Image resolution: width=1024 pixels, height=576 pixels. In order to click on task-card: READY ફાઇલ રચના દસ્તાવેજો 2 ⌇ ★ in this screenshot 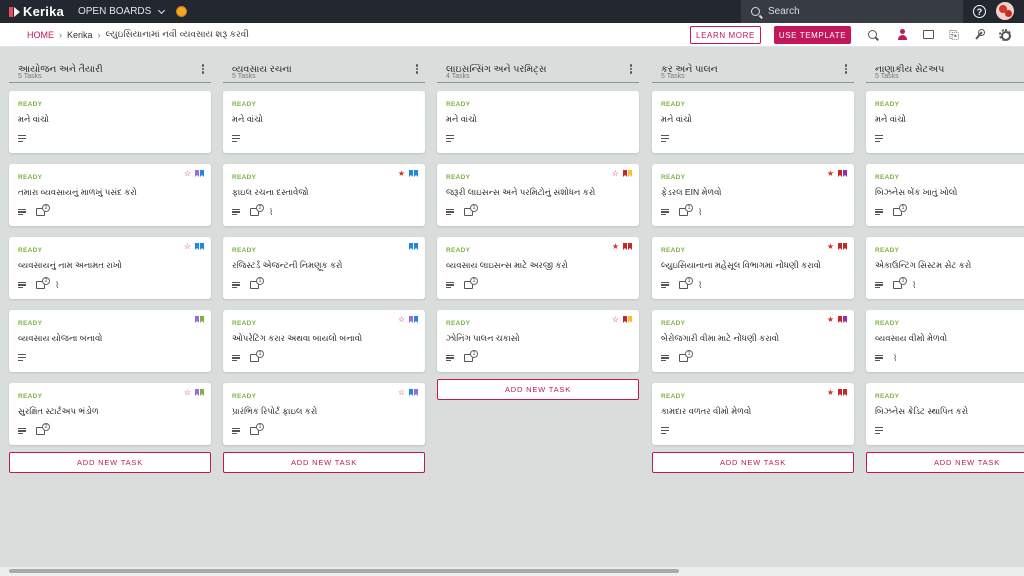, I will do `click(324, 195)`.